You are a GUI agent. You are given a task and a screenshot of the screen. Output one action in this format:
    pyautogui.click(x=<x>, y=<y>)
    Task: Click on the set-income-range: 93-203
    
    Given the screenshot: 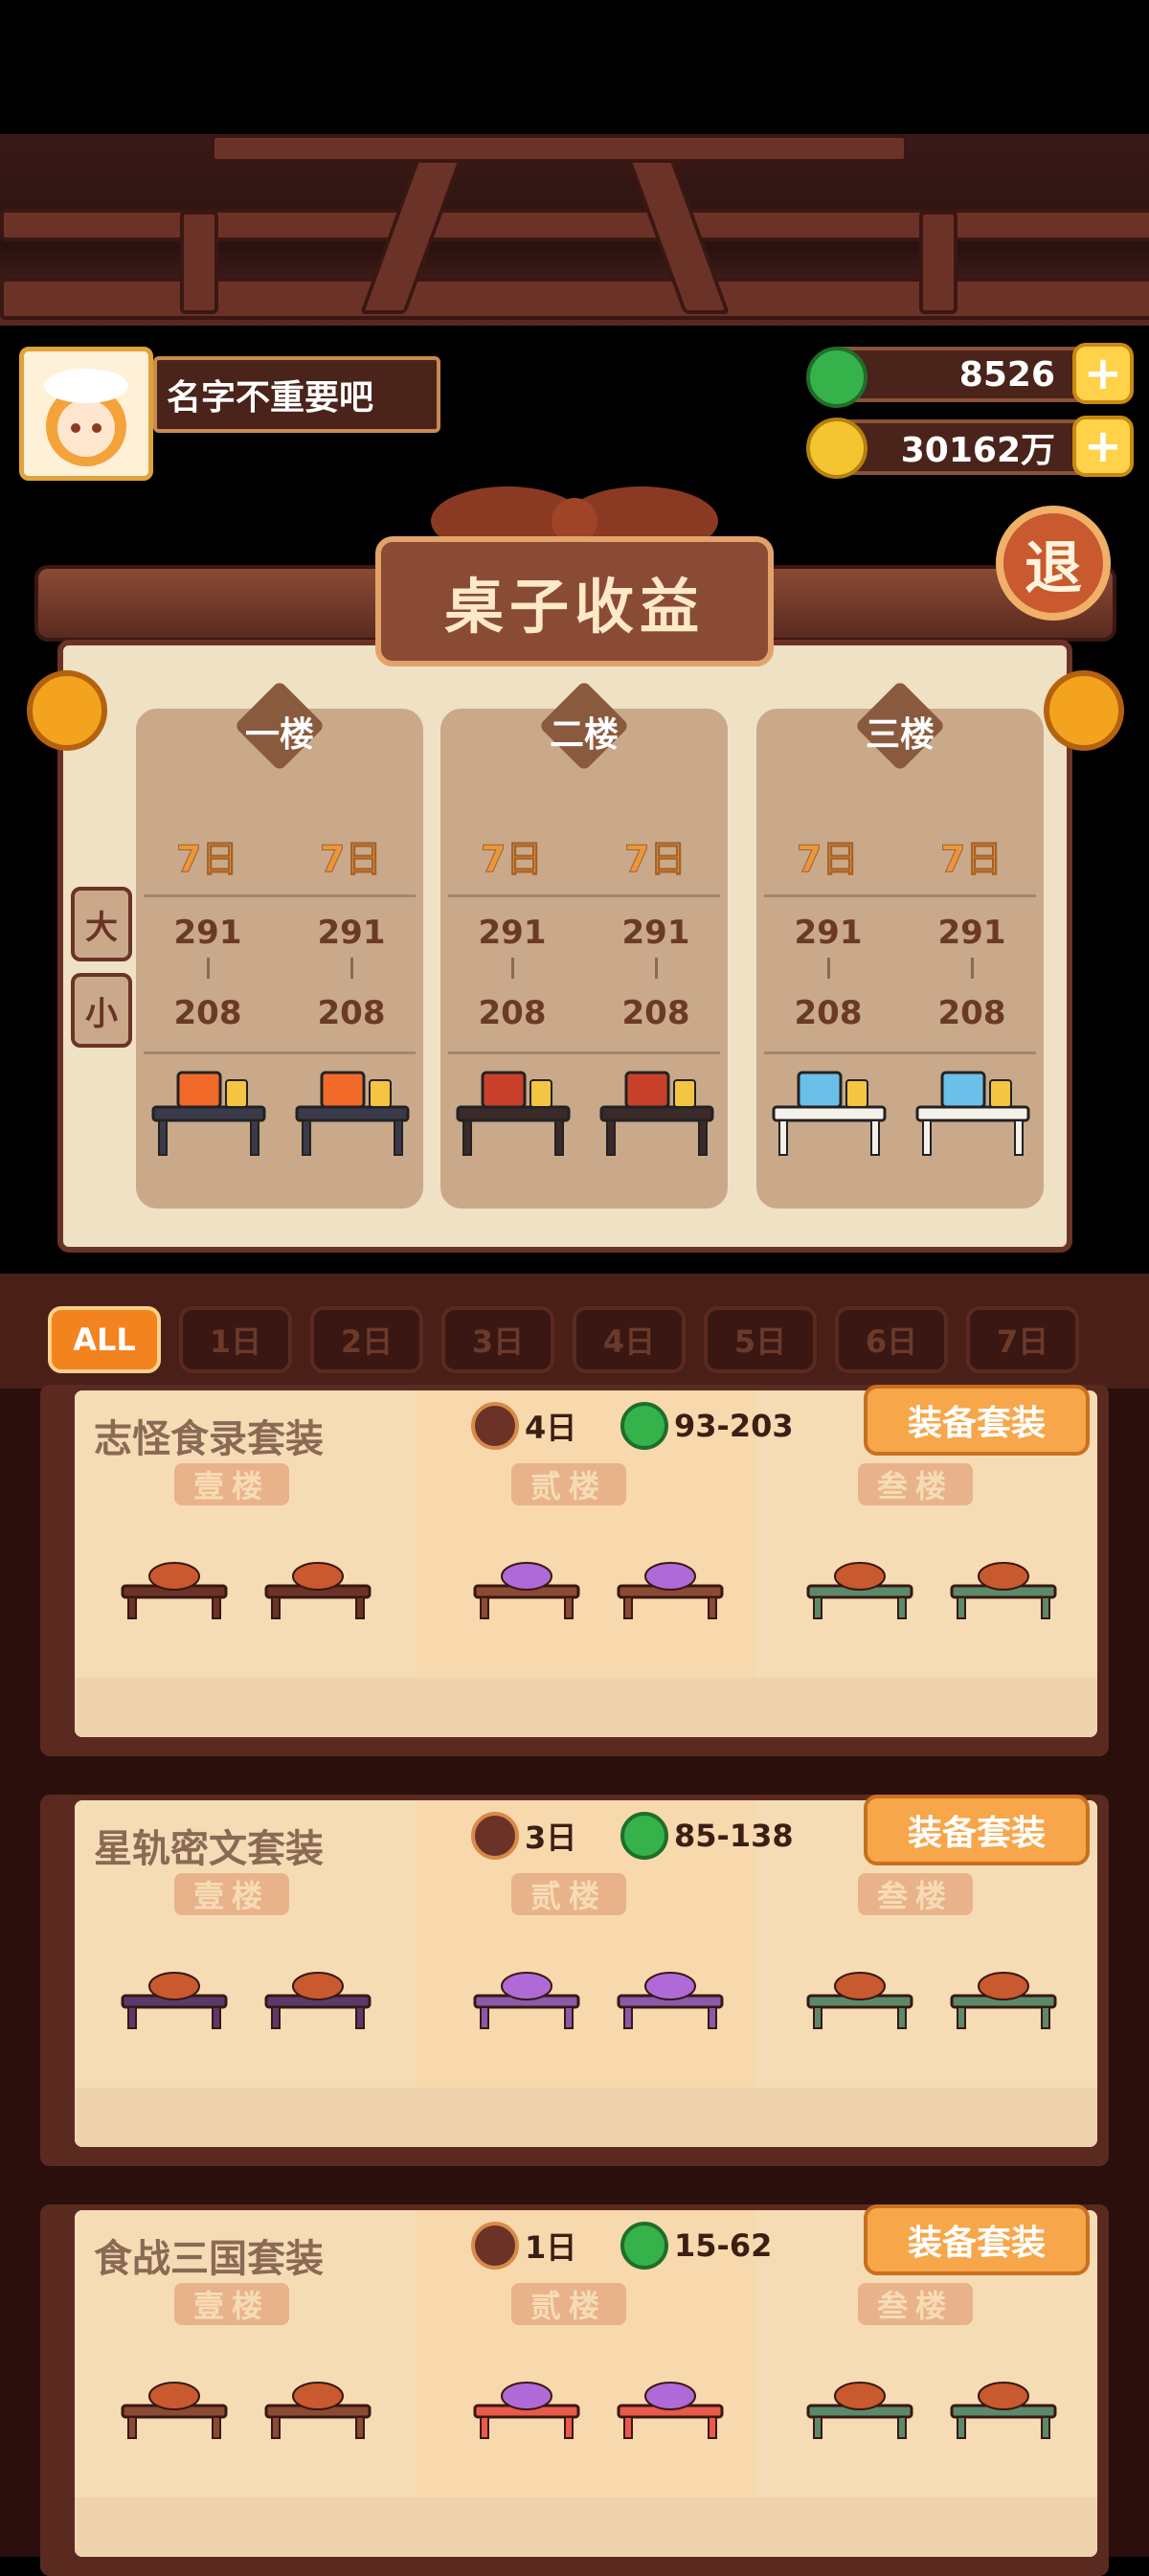 What is the action you would take?
    pyautogui.click(x=707, y=1426)
    